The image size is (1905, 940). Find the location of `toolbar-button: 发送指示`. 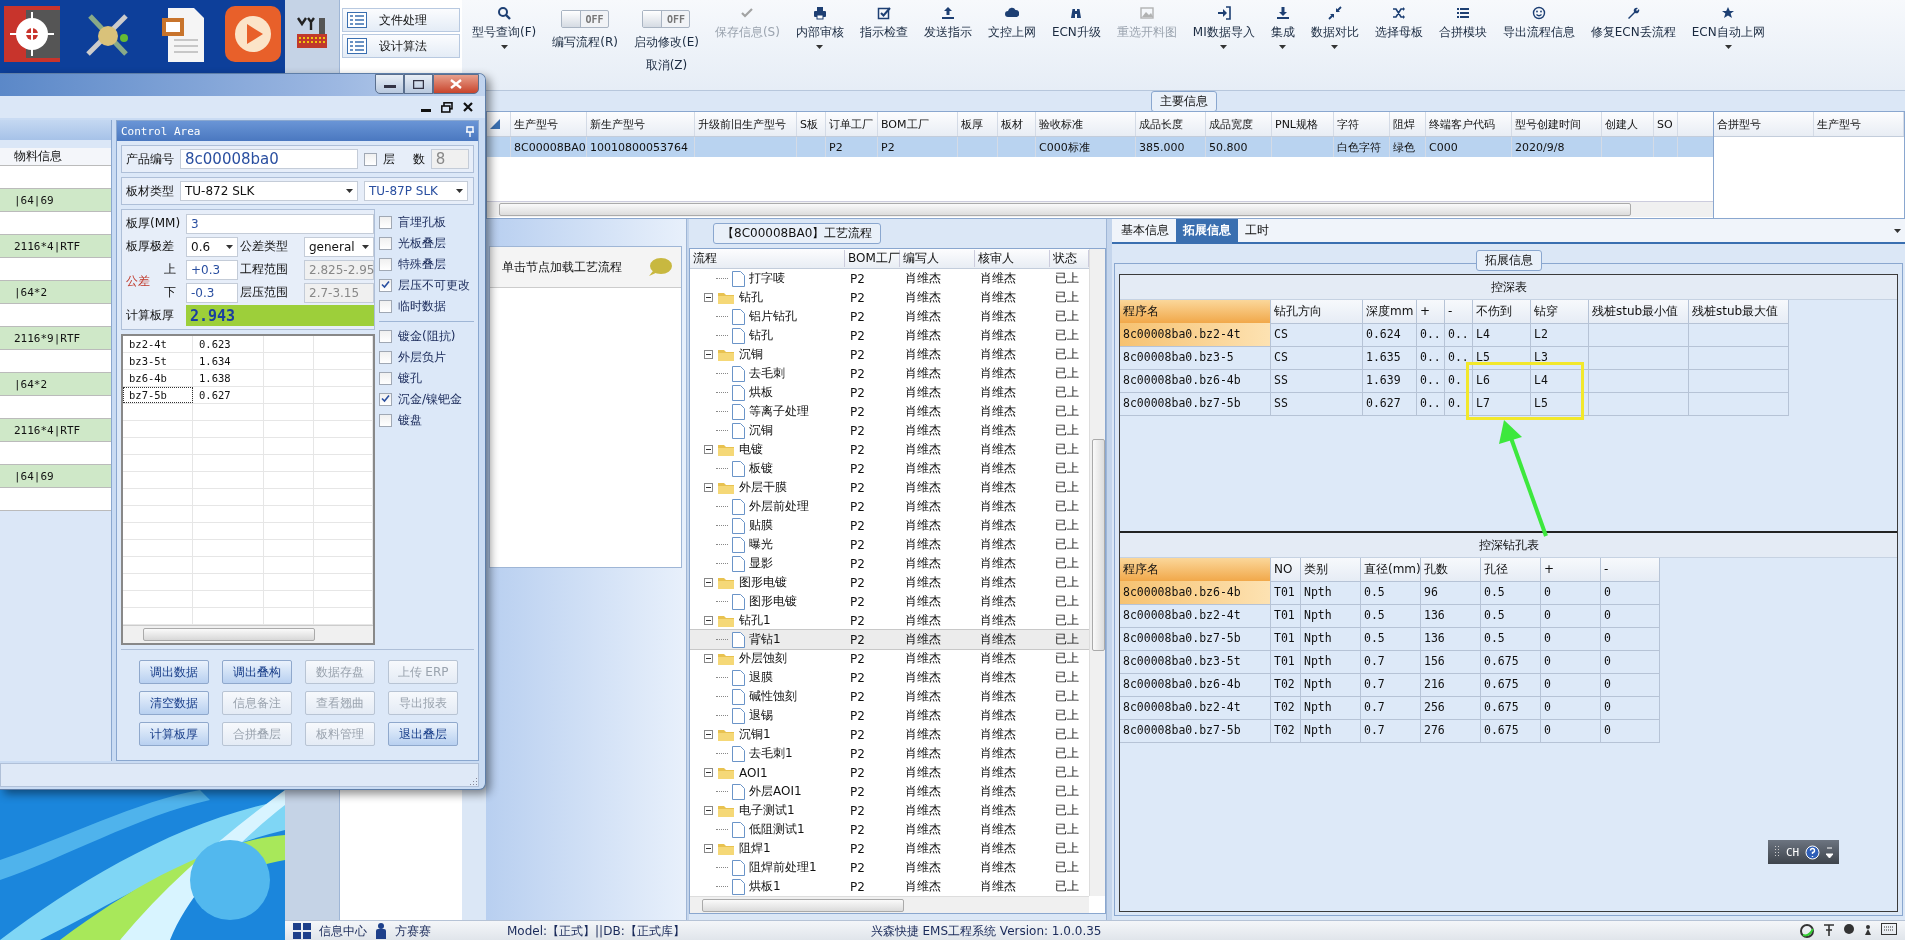

toolbar-button: 发送指示 is located at coordinates (947, 23).